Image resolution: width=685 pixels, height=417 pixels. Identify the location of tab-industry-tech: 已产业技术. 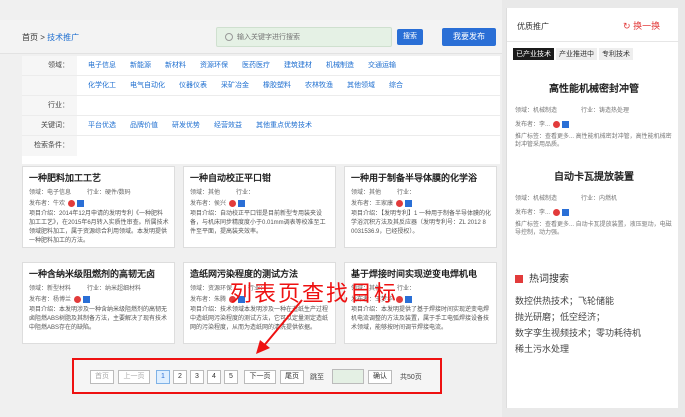
(533, 54).